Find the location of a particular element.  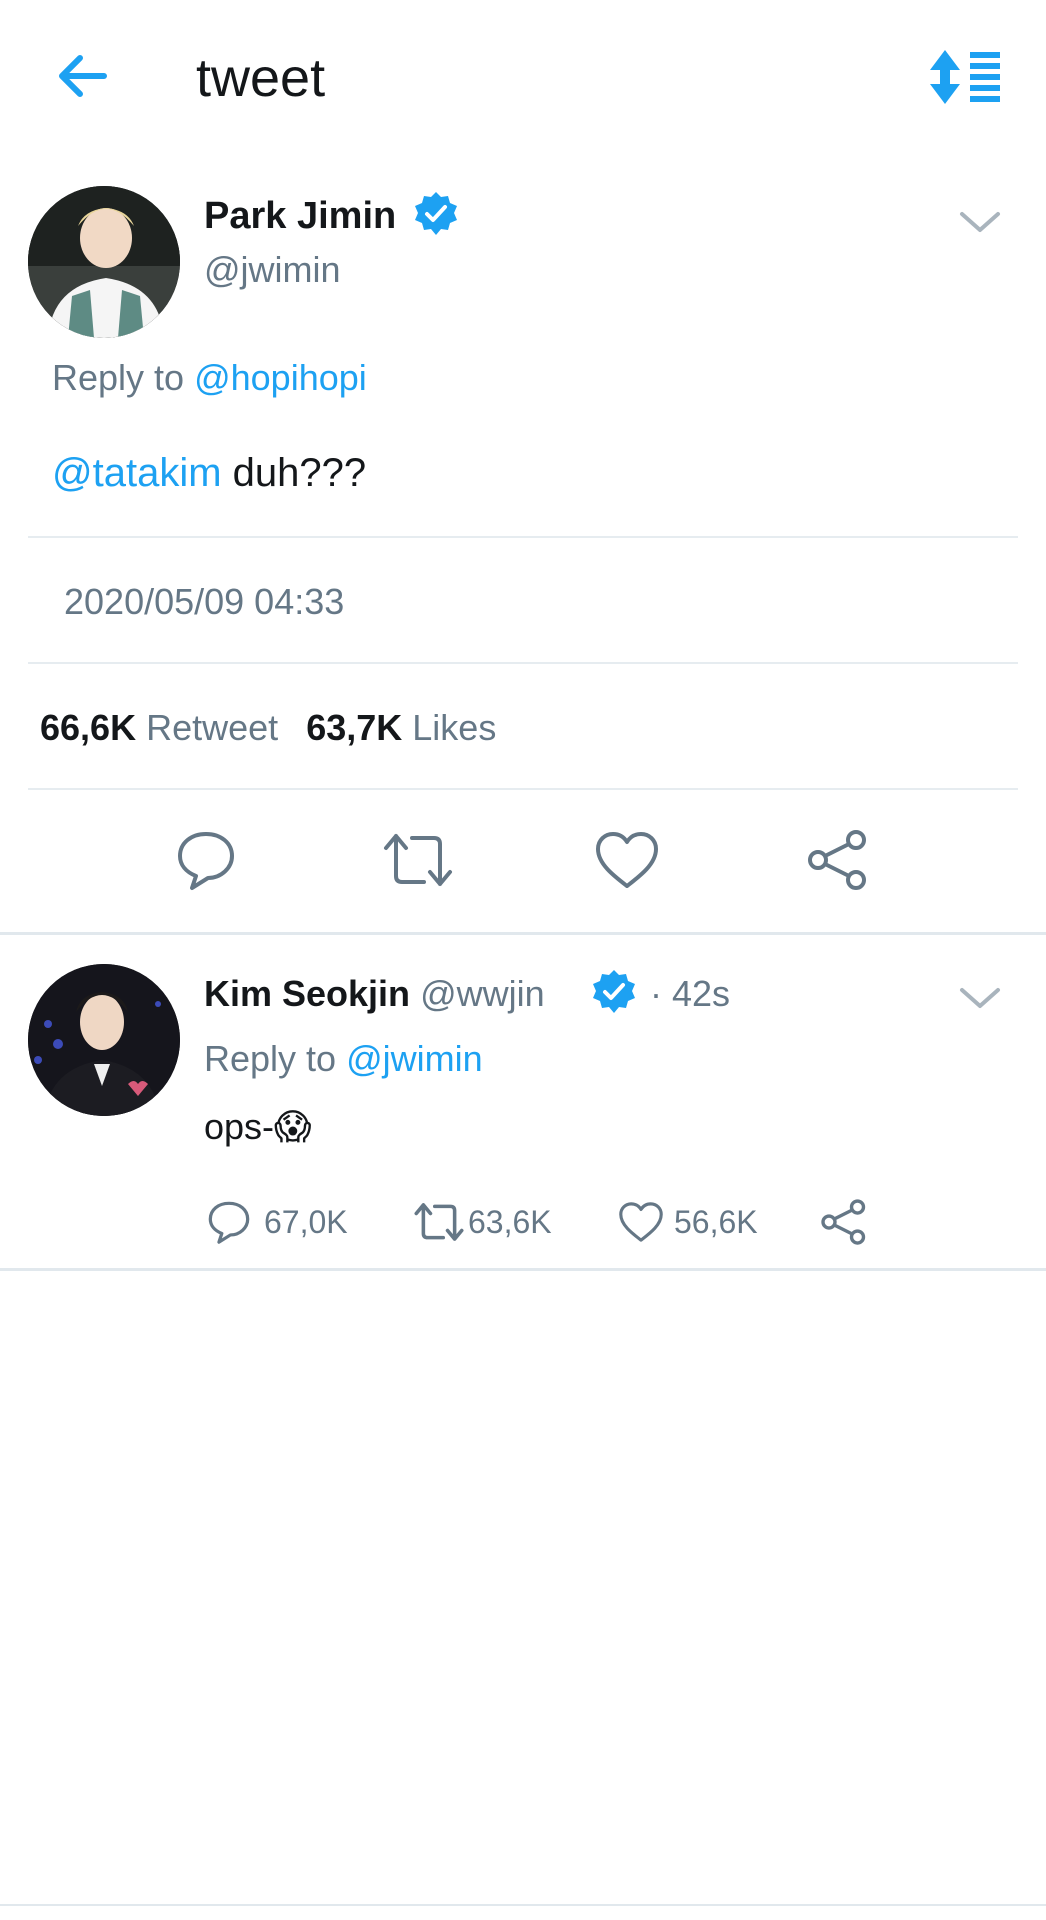

reply-count: 67,0K is located at coordinates (306, 1221).